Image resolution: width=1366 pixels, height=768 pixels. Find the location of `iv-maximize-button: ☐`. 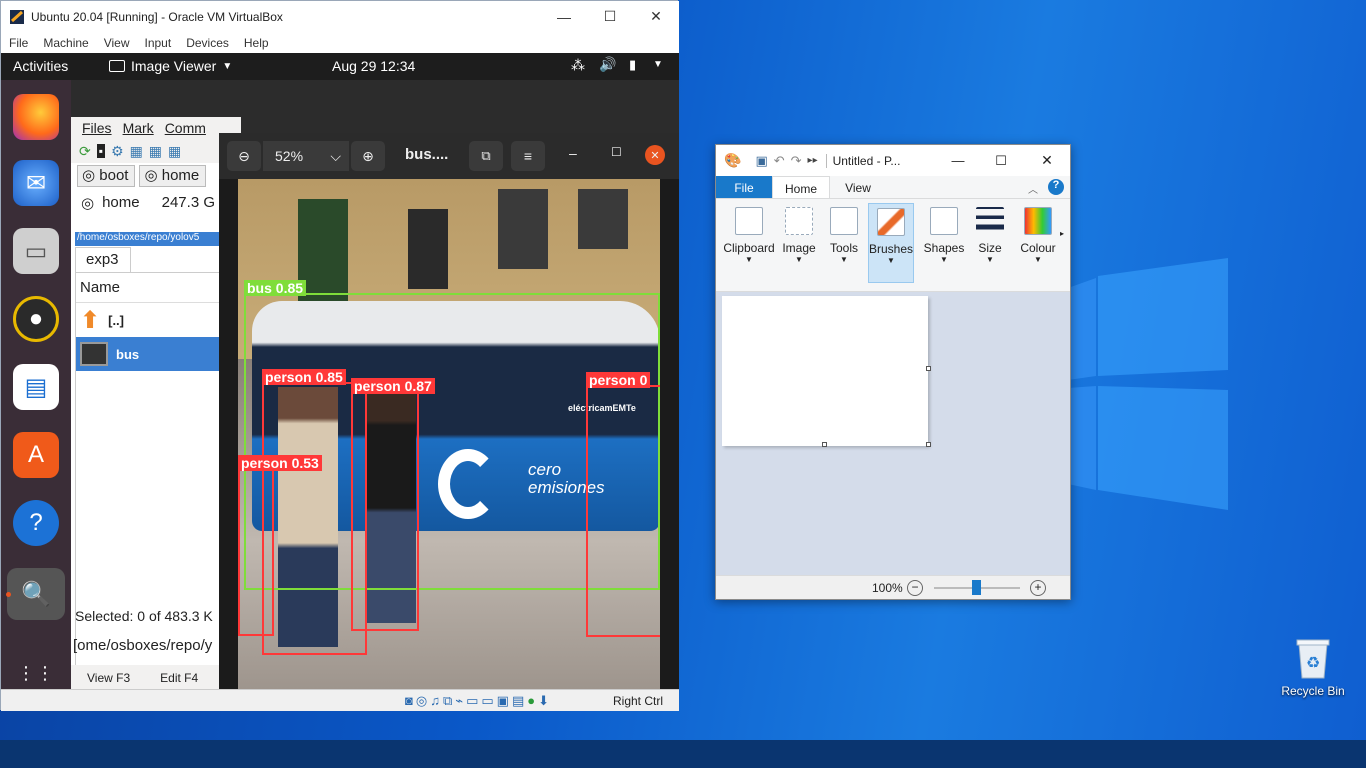

iv-maximize-button: ☐ is located at coordinates (616, 152).